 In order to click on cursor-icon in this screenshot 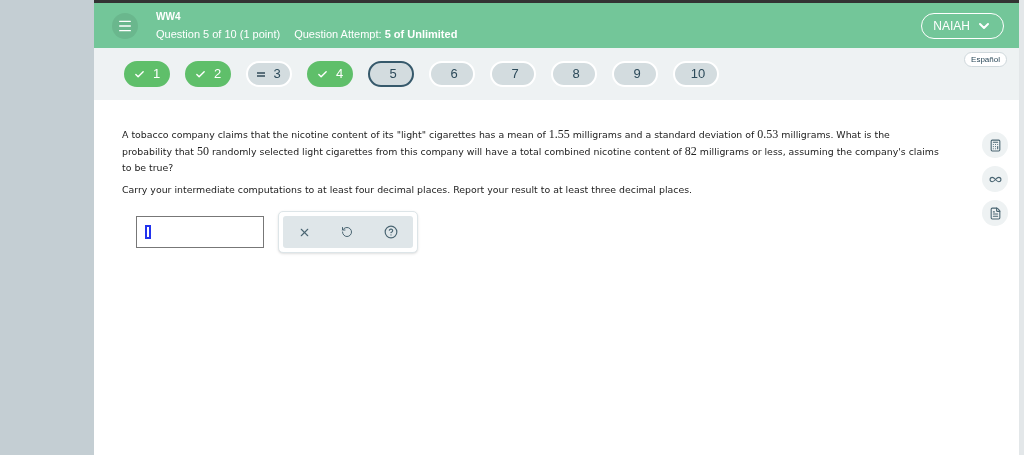, I will do `click(148, 232)`.